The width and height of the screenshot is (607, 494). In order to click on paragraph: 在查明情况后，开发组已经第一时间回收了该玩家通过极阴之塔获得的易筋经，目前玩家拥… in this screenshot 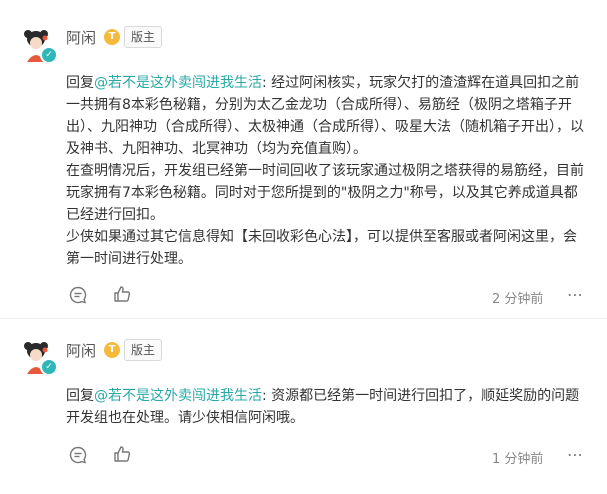, I will do `click(325, 193)`.